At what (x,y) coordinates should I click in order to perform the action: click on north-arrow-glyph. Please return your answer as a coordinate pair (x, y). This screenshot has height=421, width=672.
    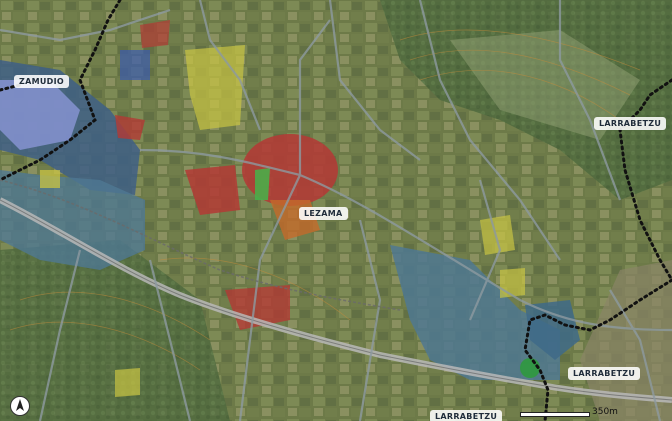
    Looking at the image, I should click on (20, 405).